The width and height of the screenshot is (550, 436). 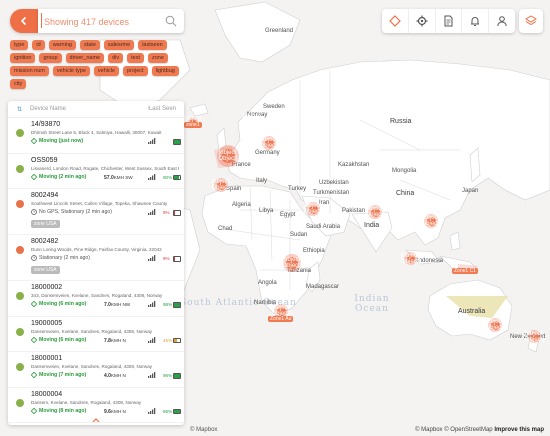 I want to click on filter-chip: city, so click(x=18, y=84).